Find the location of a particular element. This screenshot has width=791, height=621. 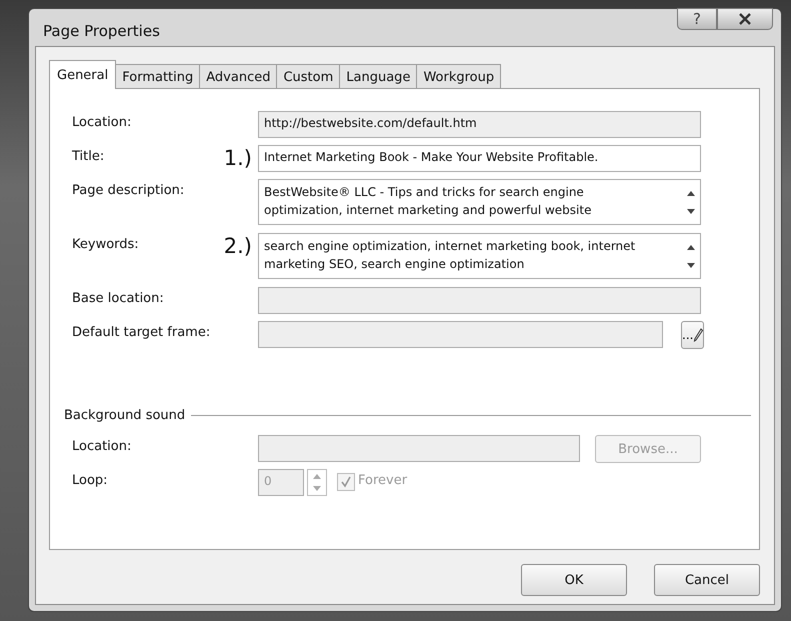

annotation-number: 2.) is located at coordinates (238, 246).